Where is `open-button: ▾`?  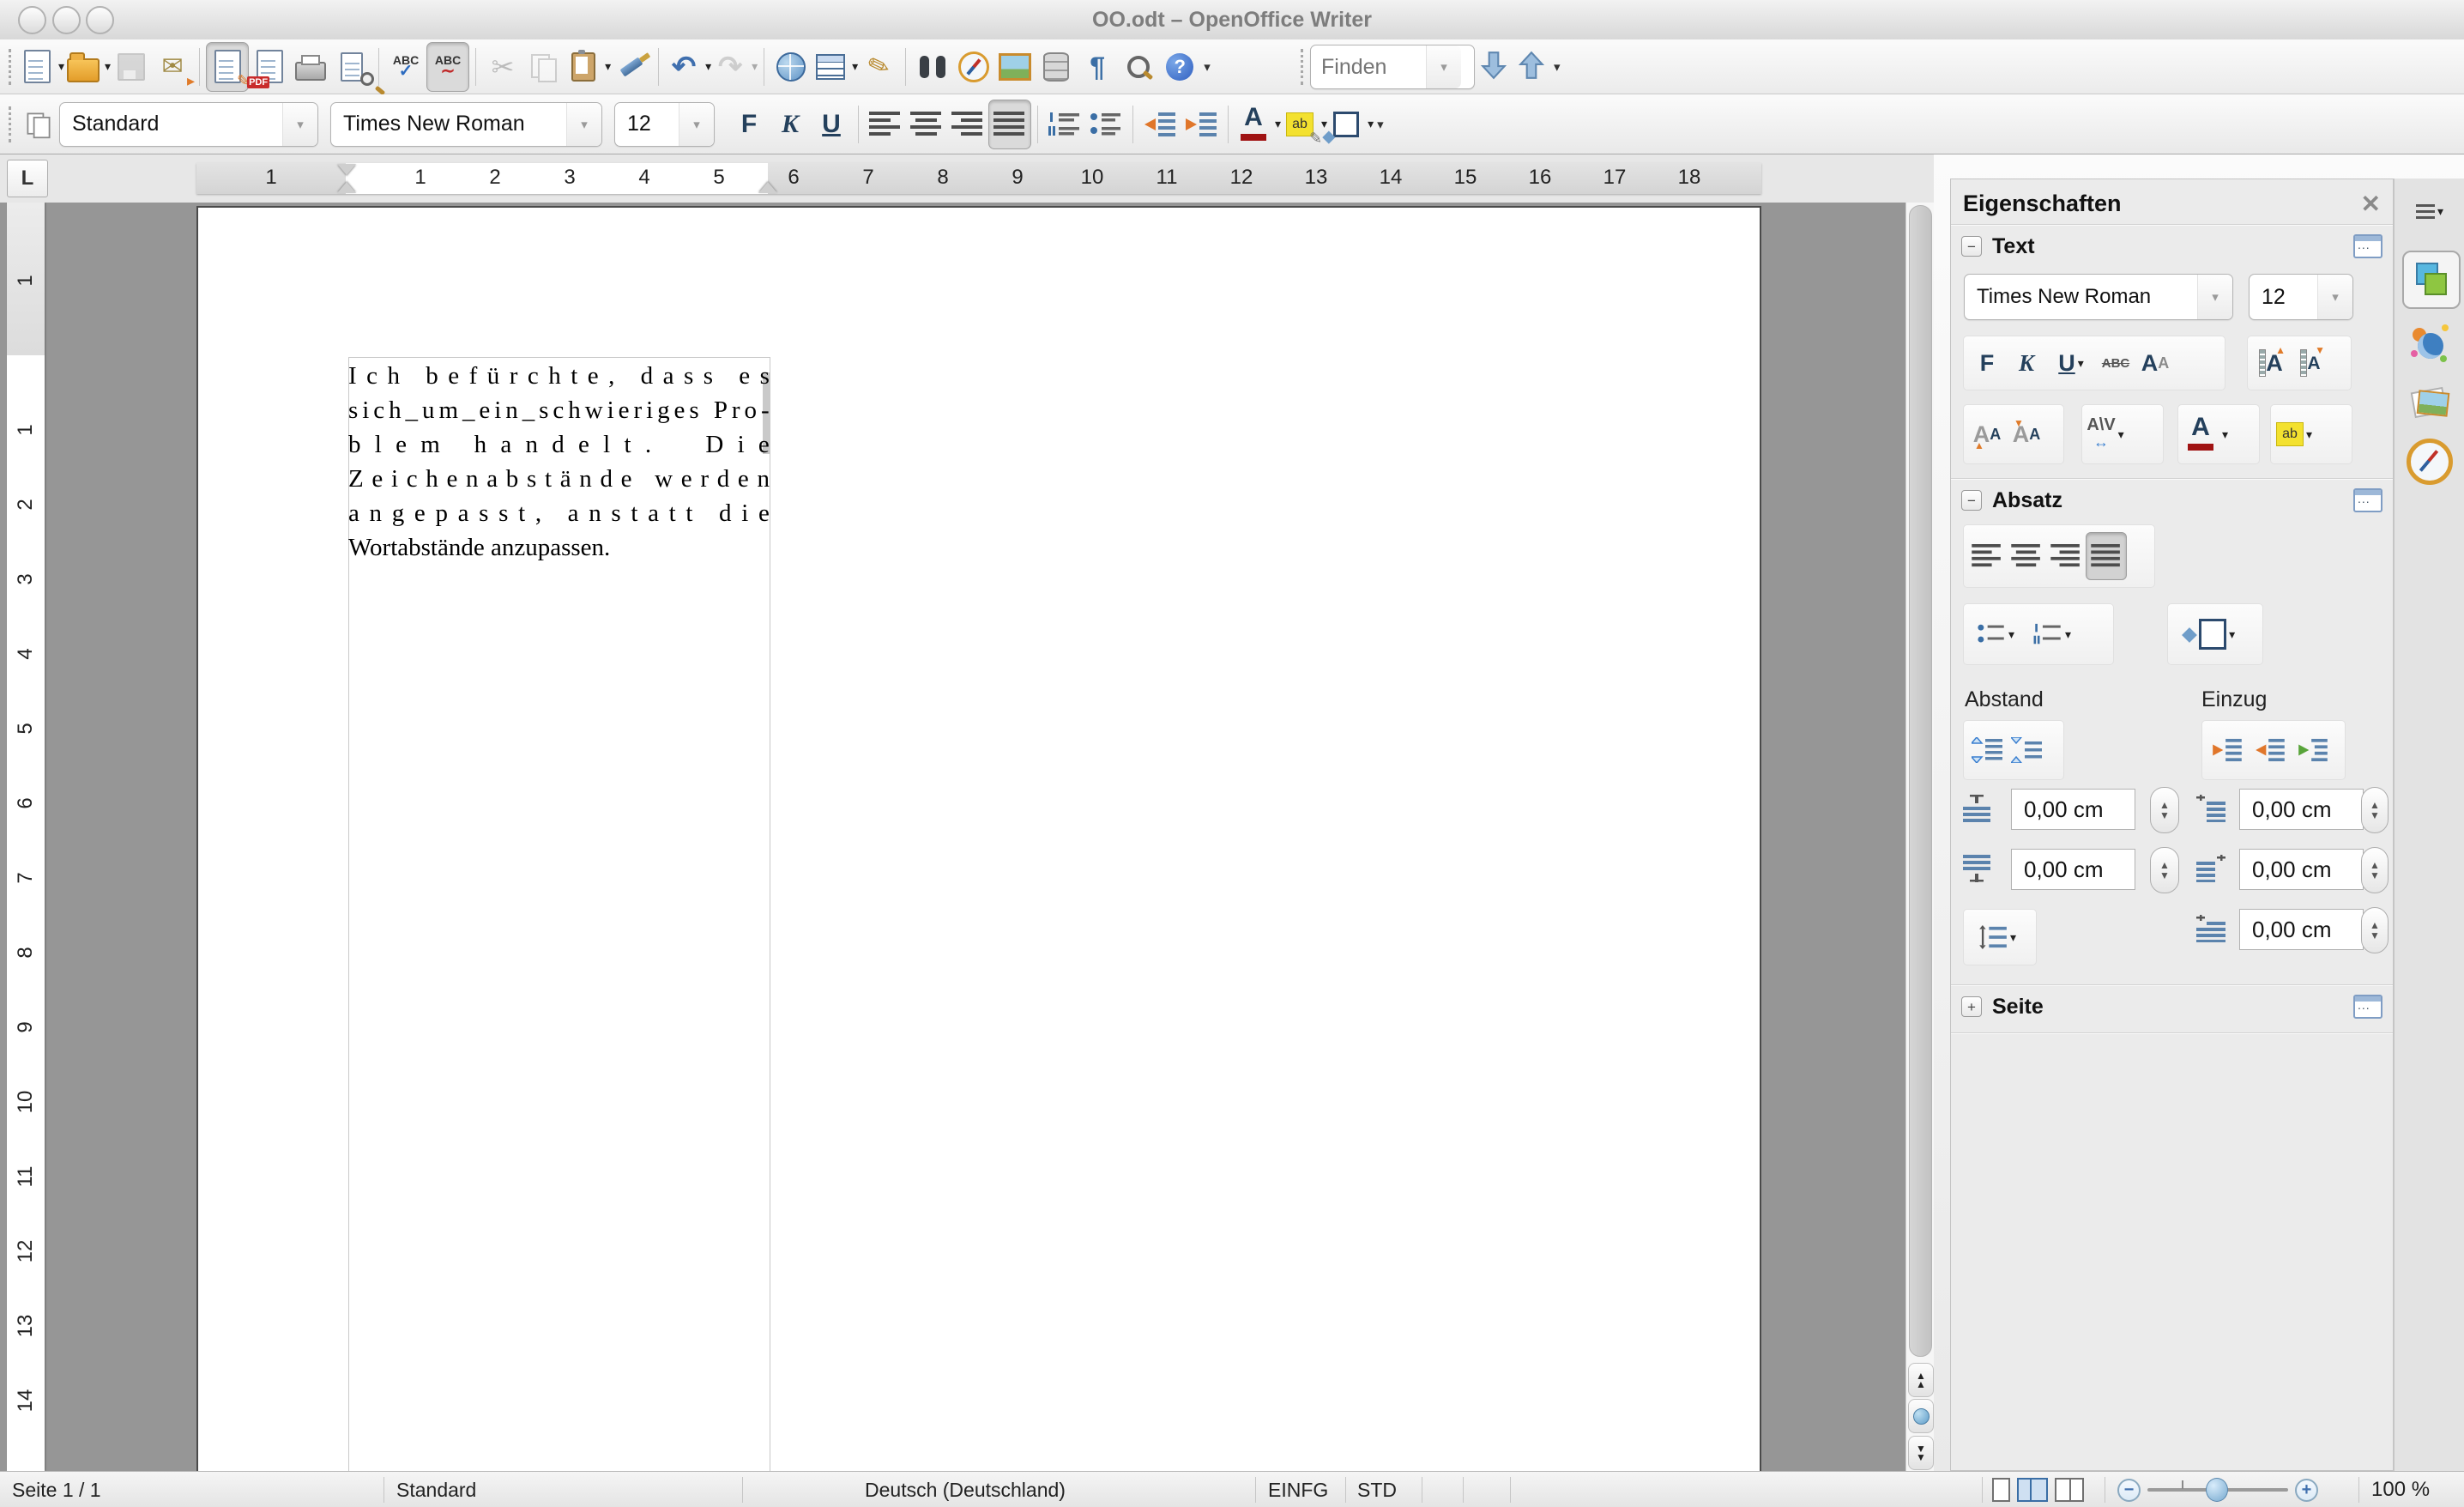
open-button: ▾ is located at coordinates (87, 67).